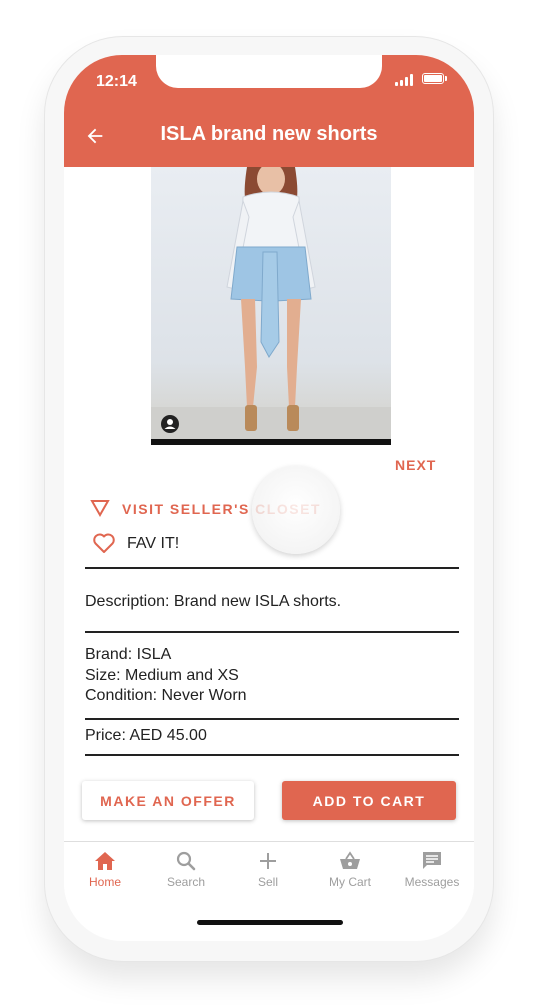 The image size is (542, 1006). I want to click on add-to-cart-button: ADD TO CART, so click(369, 800).